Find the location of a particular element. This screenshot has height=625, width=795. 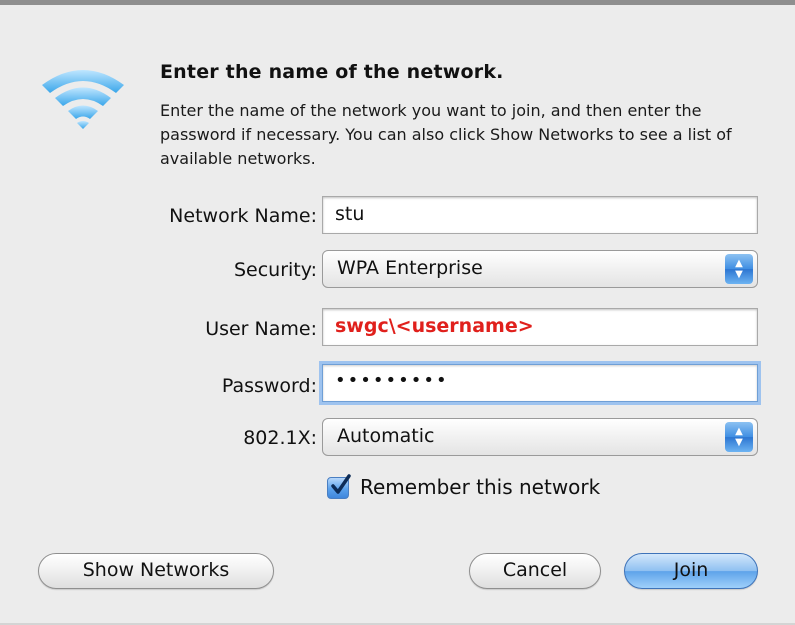

dialog-title: Enter the name of the network. is located at coordinates (332, 72).